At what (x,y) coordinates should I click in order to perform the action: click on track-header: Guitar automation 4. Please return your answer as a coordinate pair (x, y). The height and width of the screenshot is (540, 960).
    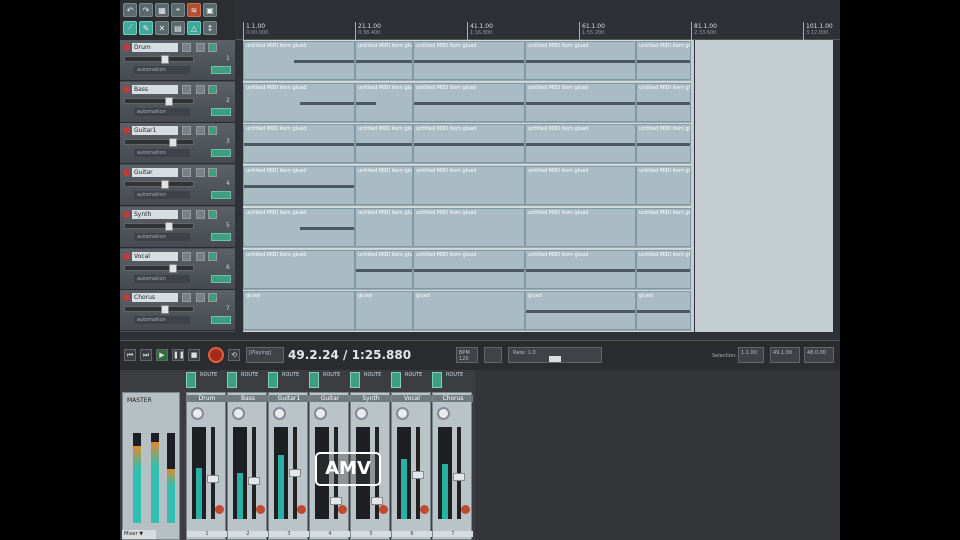
    Looking at the image, I should click on (177, 186).